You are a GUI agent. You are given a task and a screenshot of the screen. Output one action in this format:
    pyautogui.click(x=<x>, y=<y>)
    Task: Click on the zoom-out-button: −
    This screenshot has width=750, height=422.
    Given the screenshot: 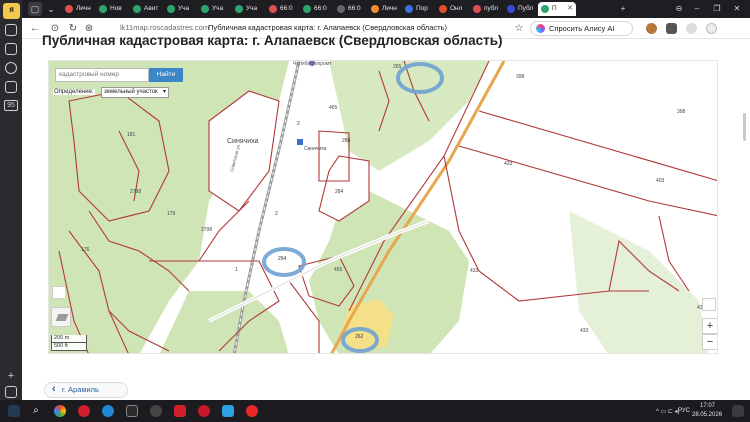 What is the action you would take?
    pyautogui.click(x=709, y=342)
    